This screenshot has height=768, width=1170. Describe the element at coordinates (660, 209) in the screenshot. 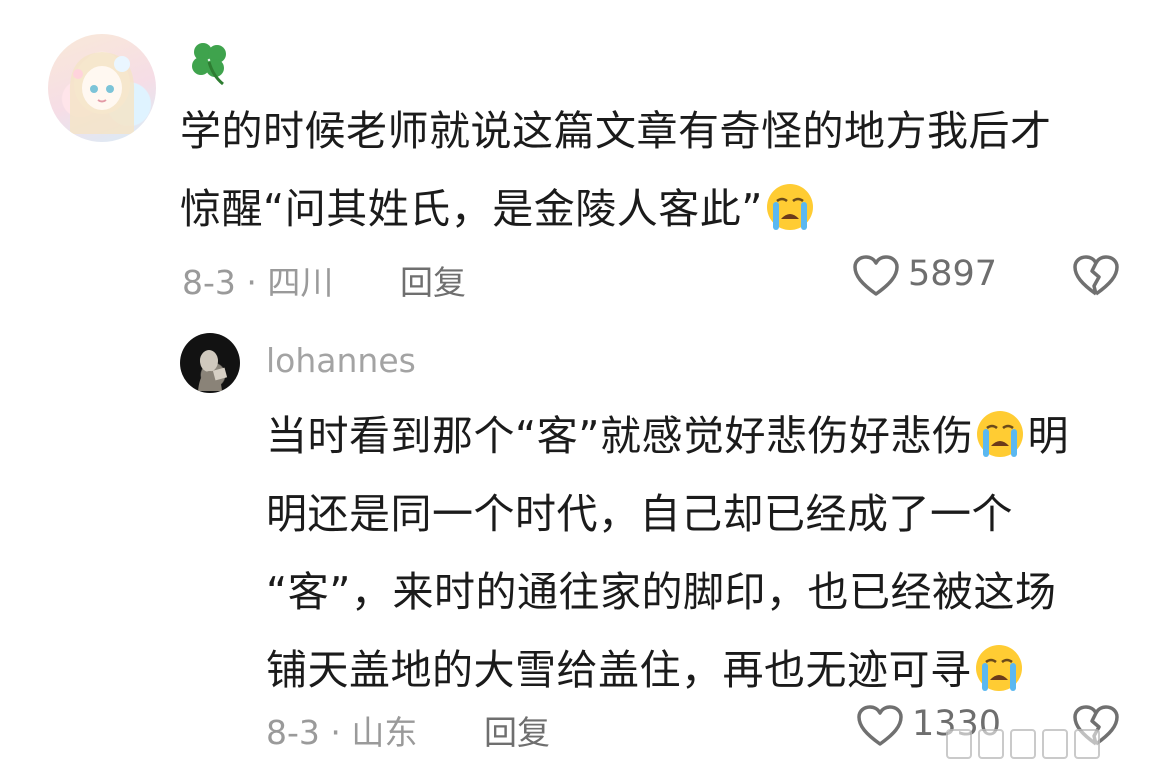

I see `comment-line: 惊醒“问其姓氏，是金陵人客此”` at that location.